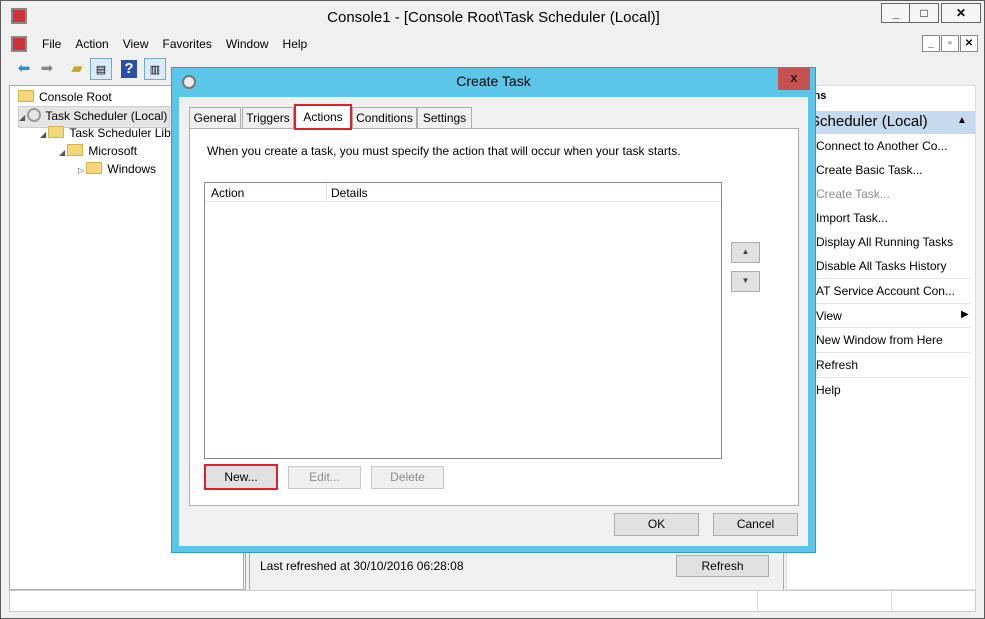 The width and height of the screenshot is (985, 619). Describe the element at coordinates (656, 524) in the screenshot. I see `ok-button: OK` at that location.